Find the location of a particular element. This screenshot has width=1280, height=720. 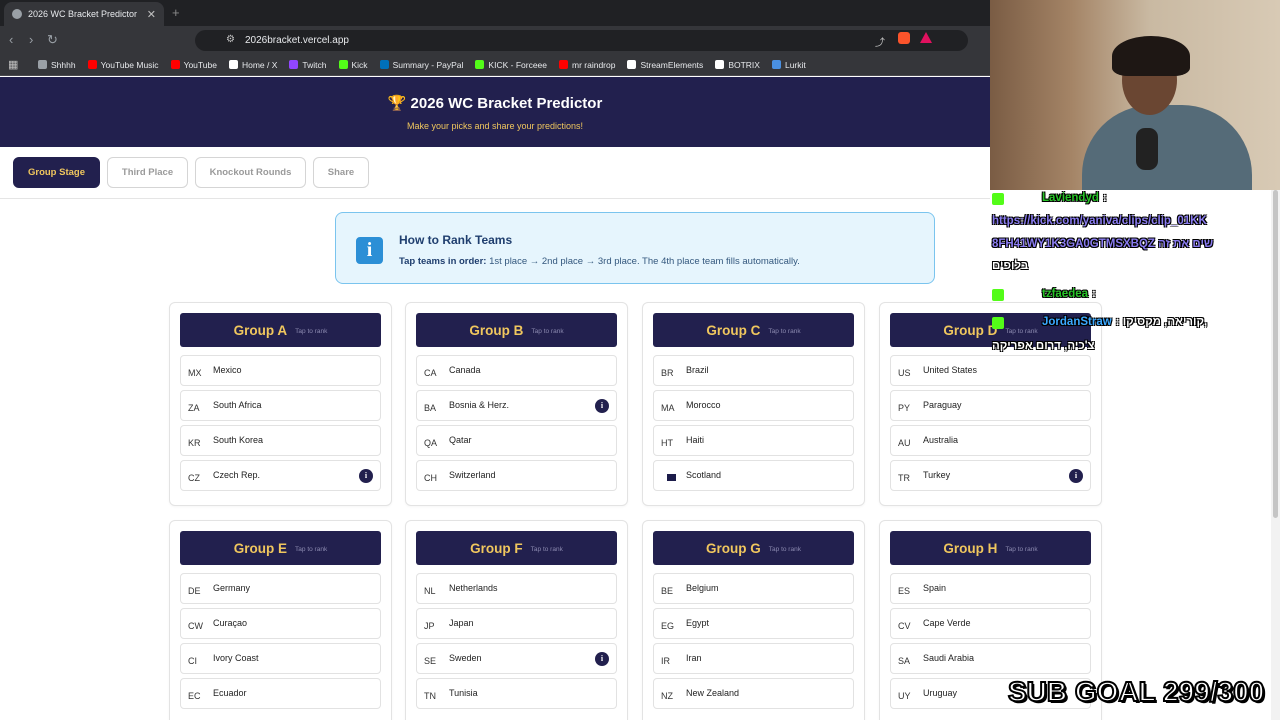

team-row: NL Netherlands is located at coordinates (516, 588).